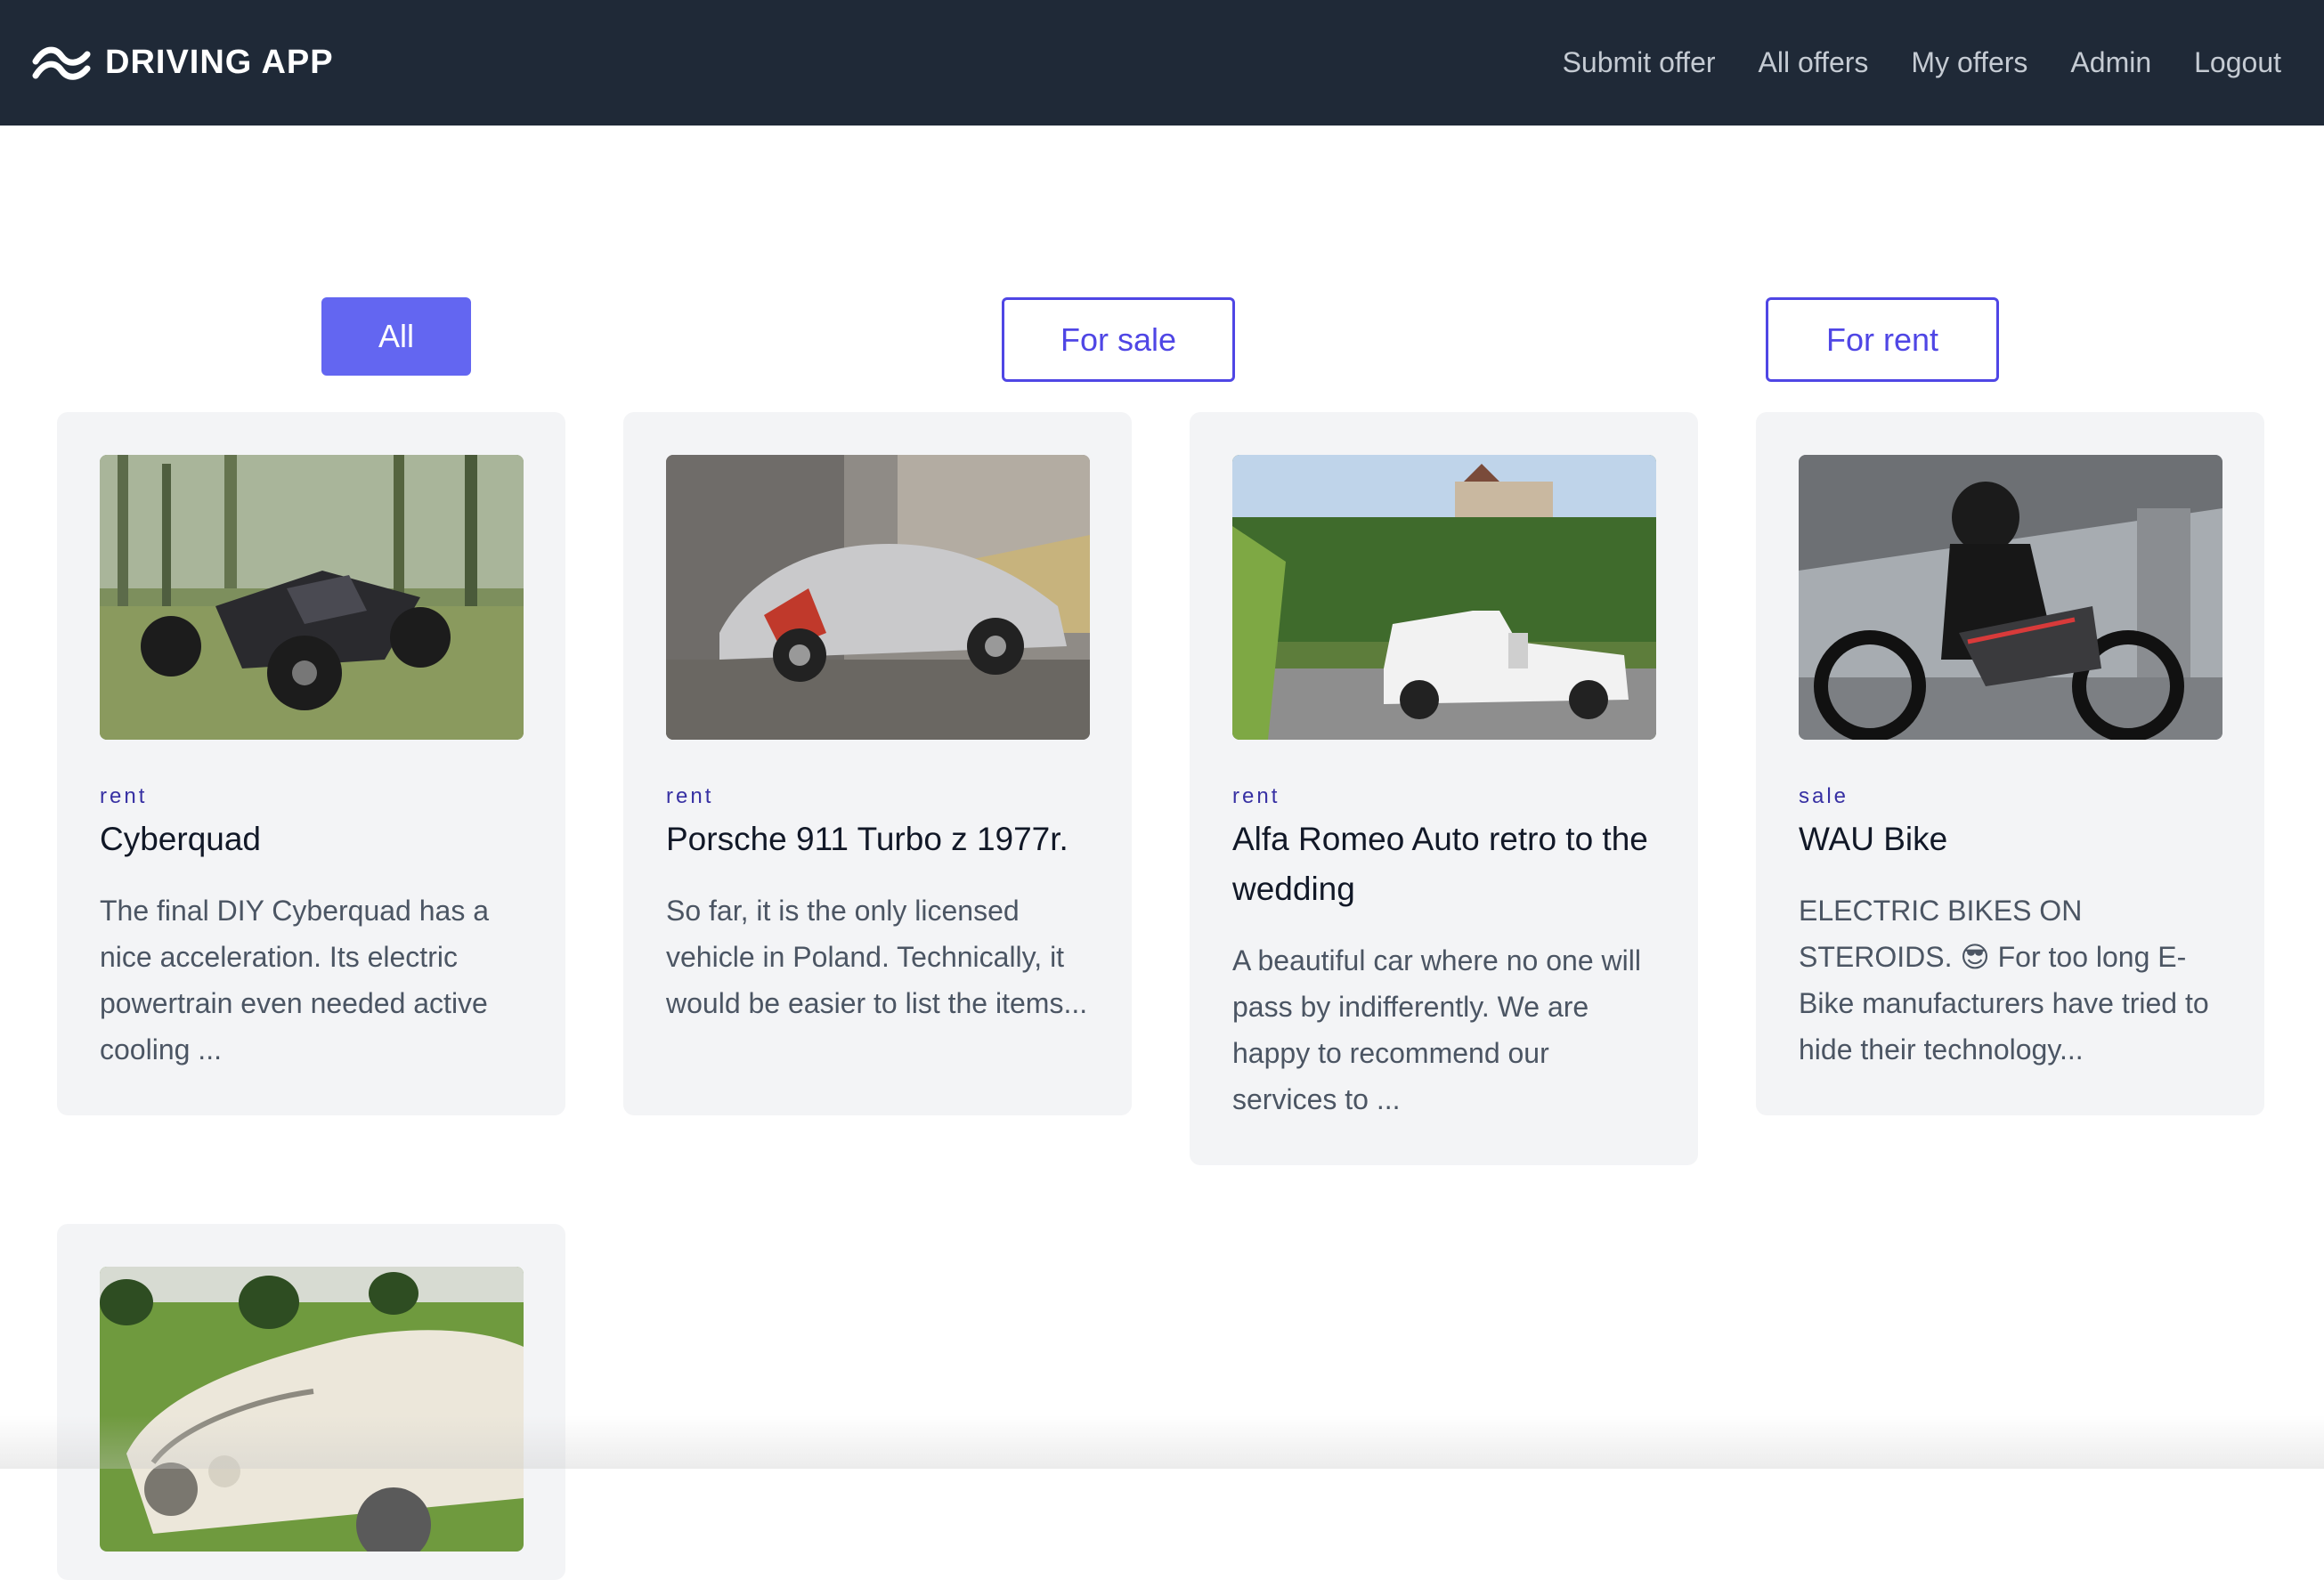  Describe the element at coordinates (1883, 339) in the screenshot. I see `filter-for-rent-button: For rent` at that location.